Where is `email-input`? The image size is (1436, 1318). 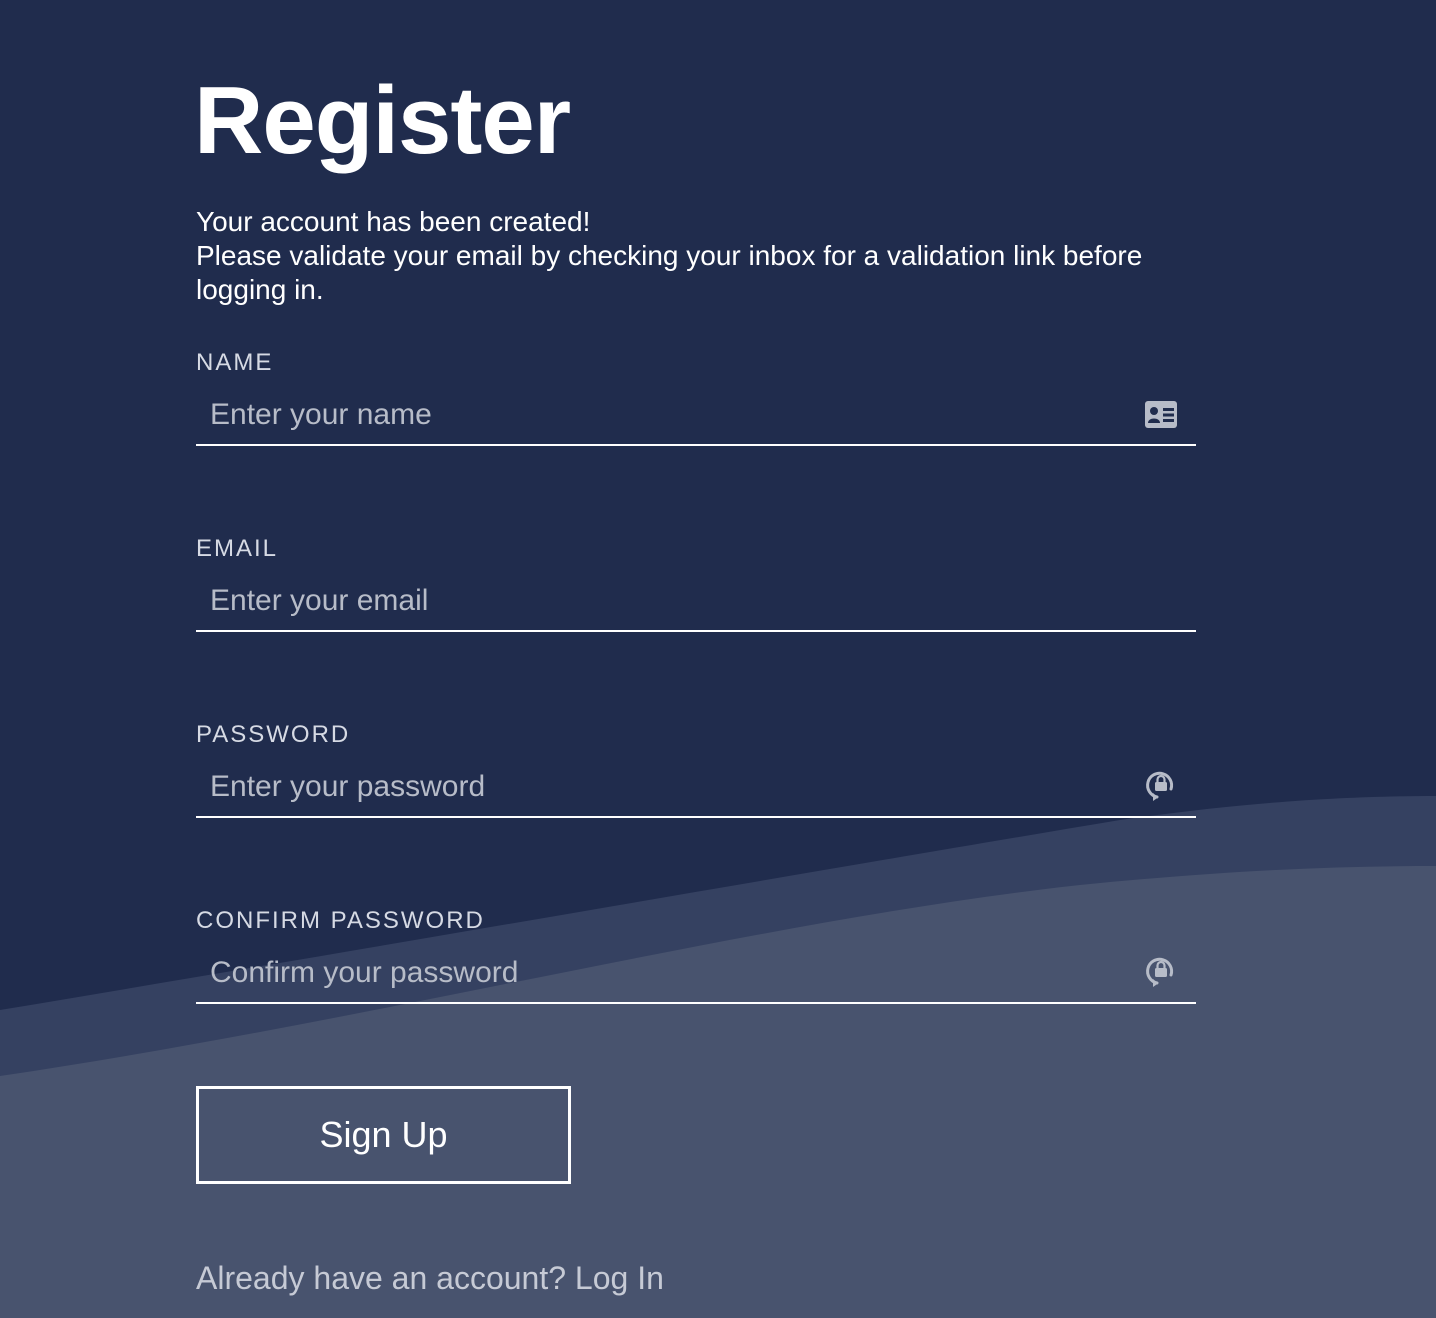
email-input is located at coordinates (696, 602).